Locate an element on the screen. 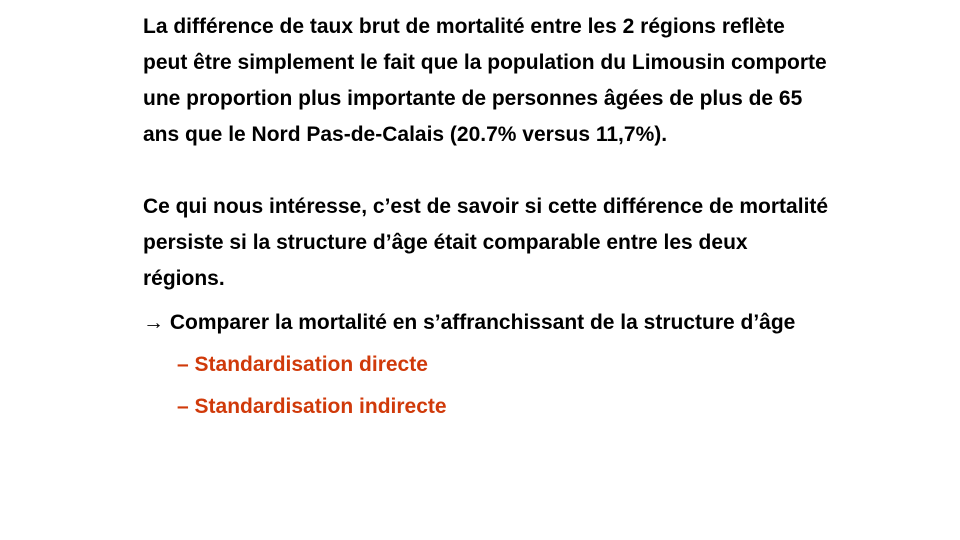 Image resolution: width=960 pixels, height=540 pixels. sub-item-direct-standardisation: – Standardisation directe is located at coordinates (302, 364).